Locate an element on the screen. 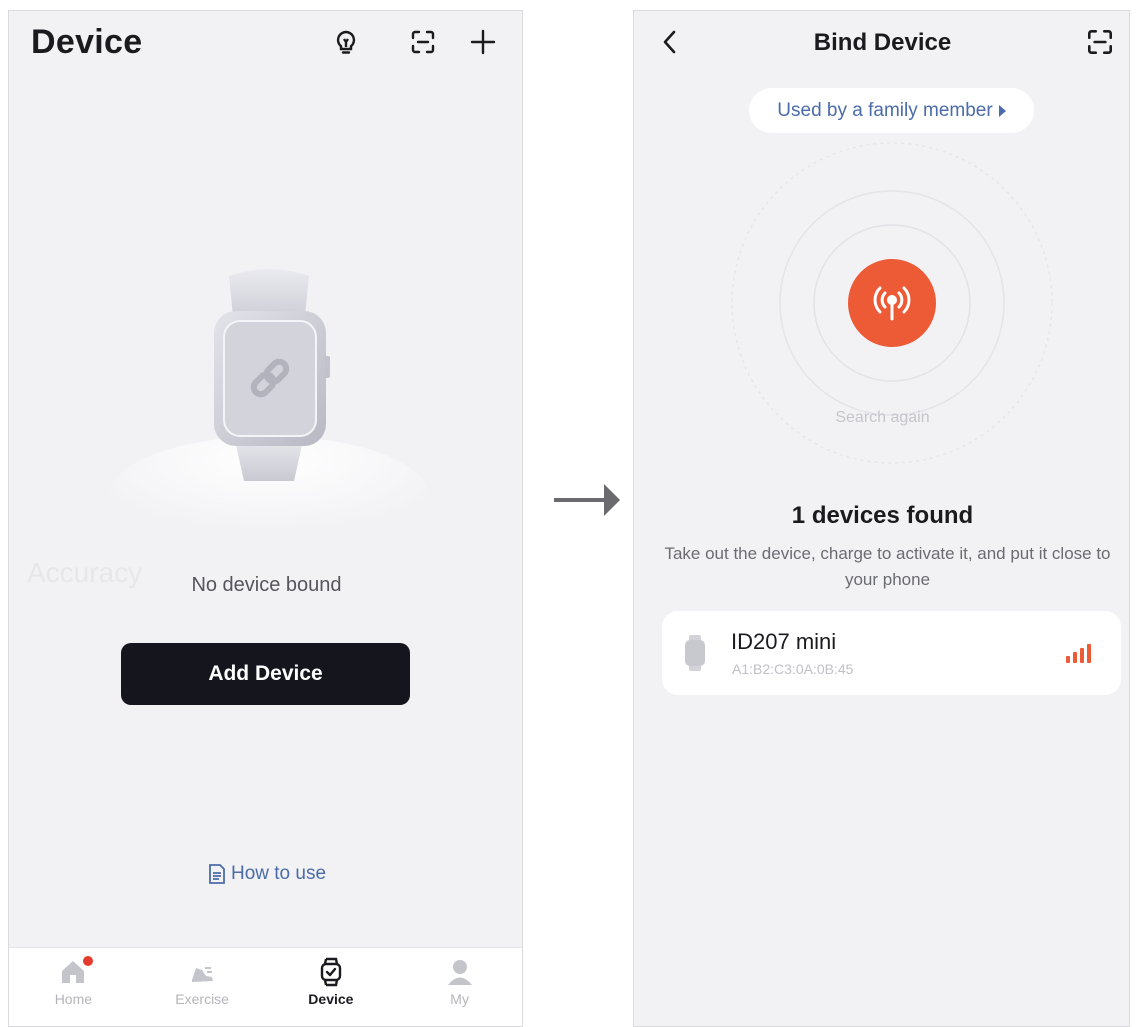 The height and width of the screenshot is (1027, 1137). signal-strength-icon is located at coordinates (1078, 653).